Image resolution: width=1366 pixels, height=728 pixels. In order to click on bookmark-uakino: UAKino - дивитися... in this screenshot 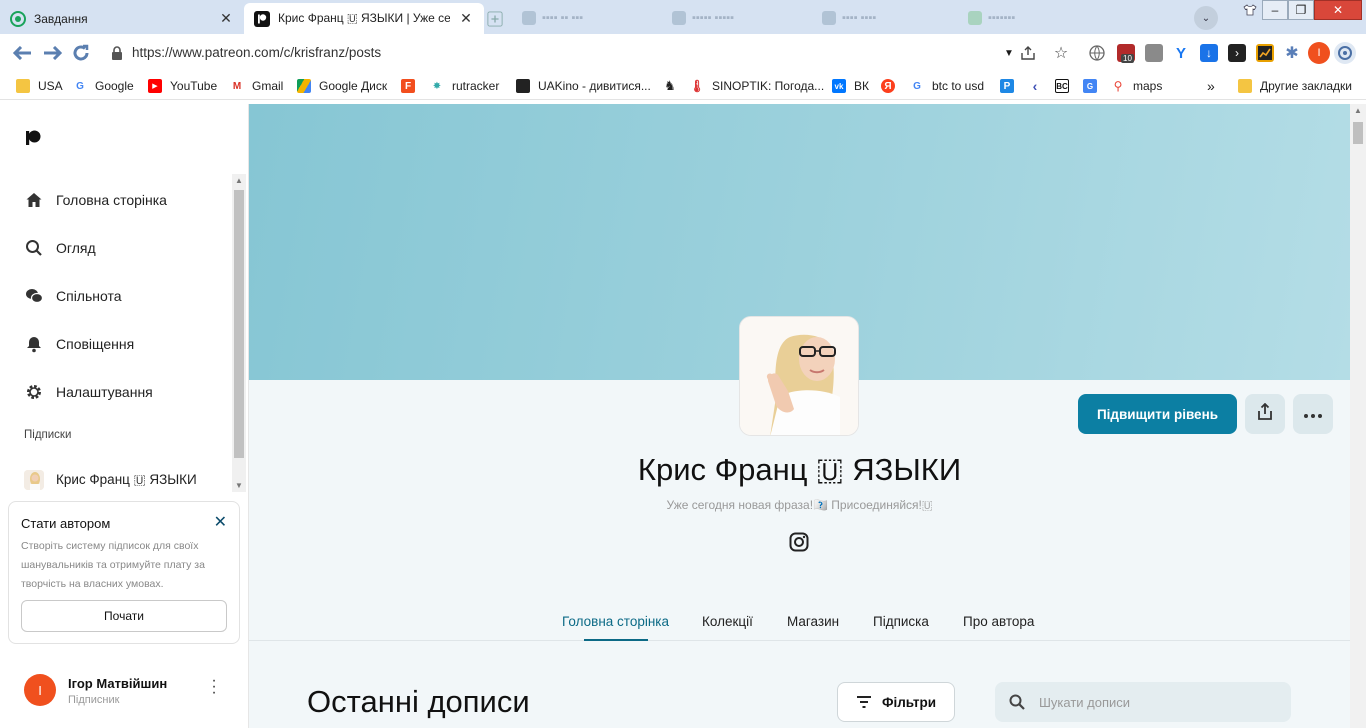, I will do `click(583, 86)`.